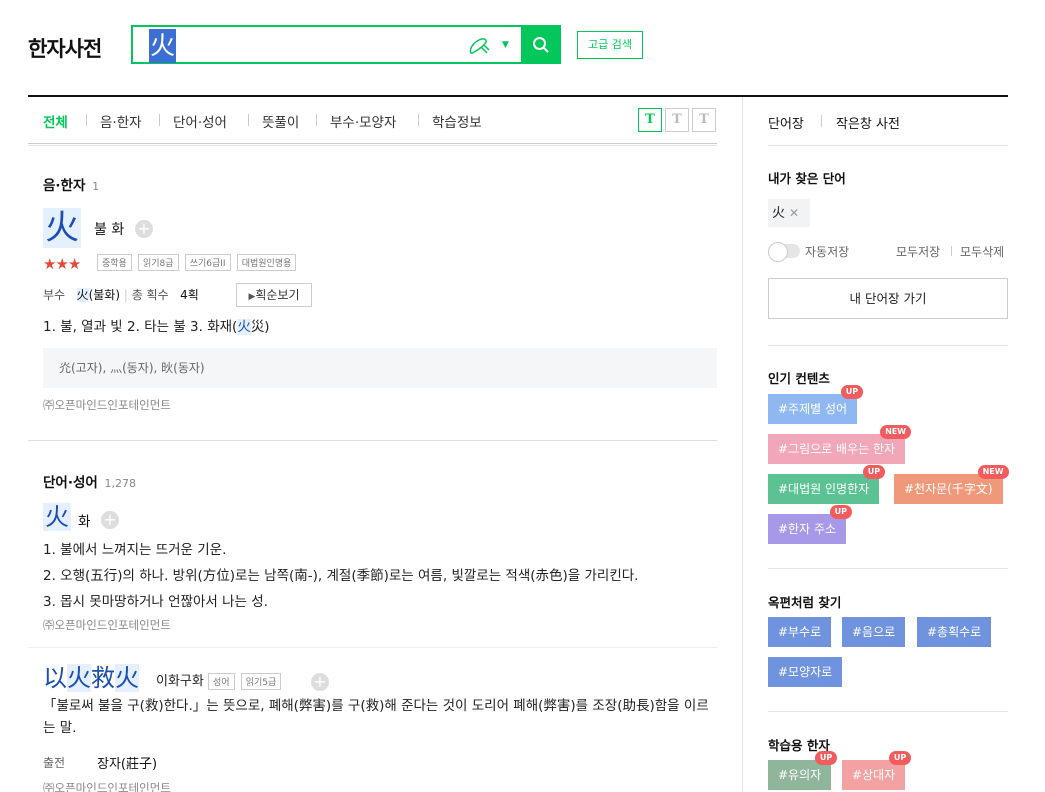 Image resolution: width=1045 pixels, height=792 pixels. Describe the element at coordinates (127, 762) in the screenshot. I see `source-value: 장자(莊子)` at that location.